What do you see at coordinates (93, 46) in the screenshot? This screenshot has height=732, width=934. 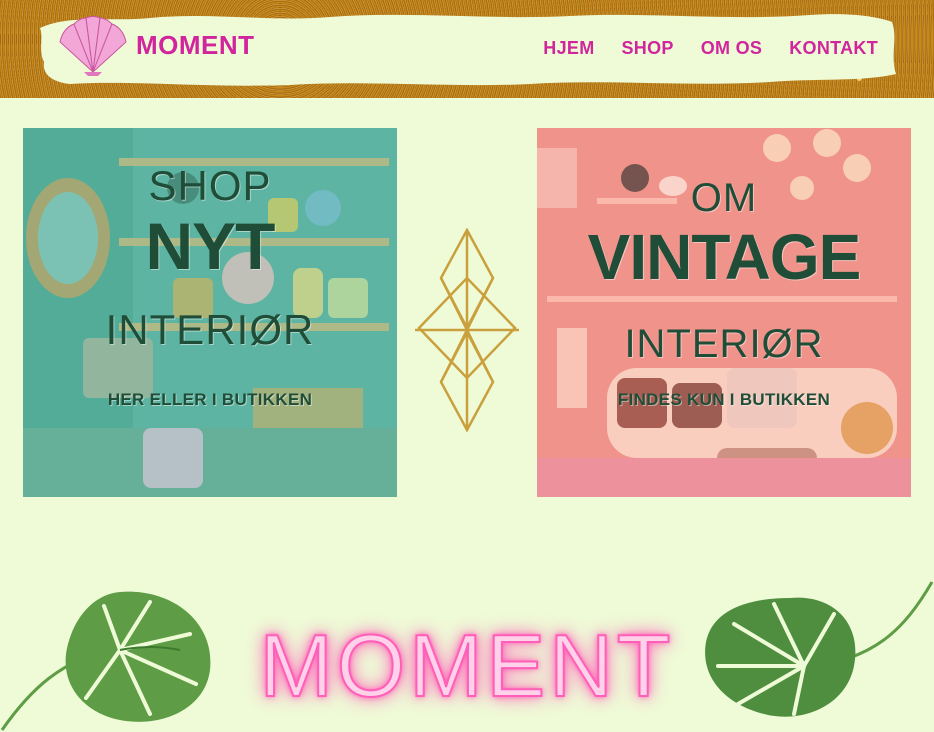 I see `shell-icon` at bounding box center [93, 46].